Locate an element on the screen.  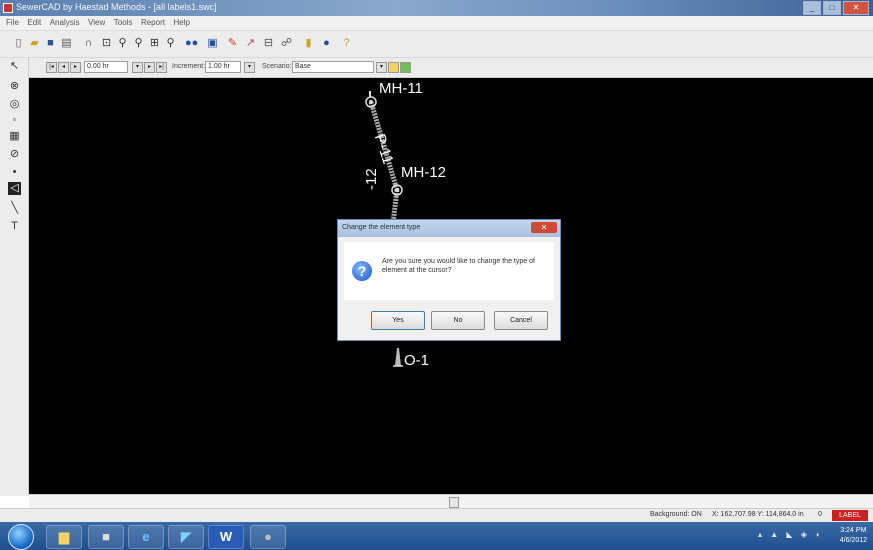
no-button: No is located at coordinates (458, 320).